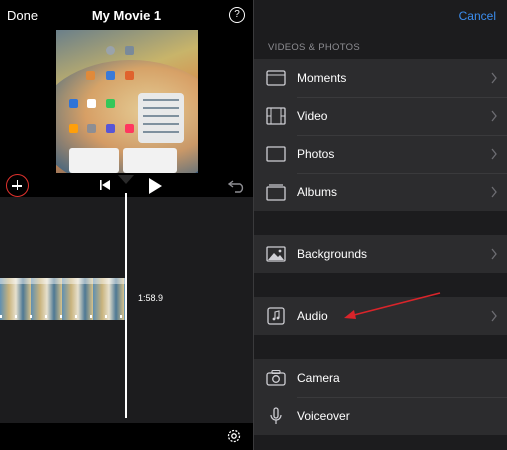 The image size is (507, 450). I want to click on clip-band, so click(63, 281).